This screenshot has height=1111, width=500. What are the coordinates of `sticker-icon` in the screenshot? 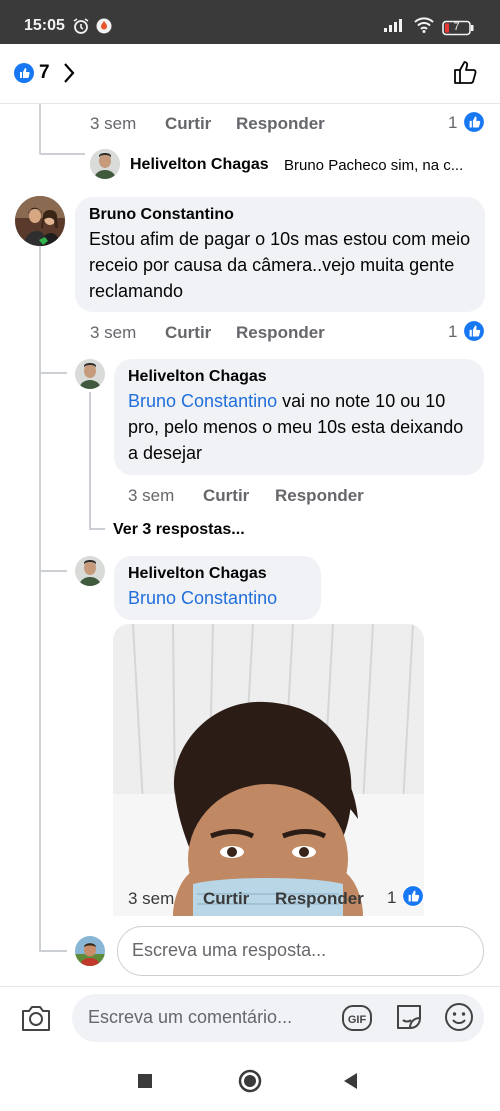 It's located at (409, 1019).